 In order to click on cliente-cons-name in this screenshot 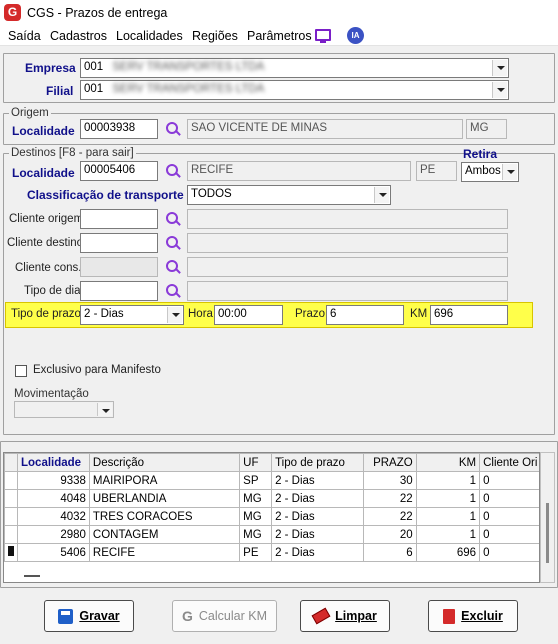, I will do `click(347, 267)`.